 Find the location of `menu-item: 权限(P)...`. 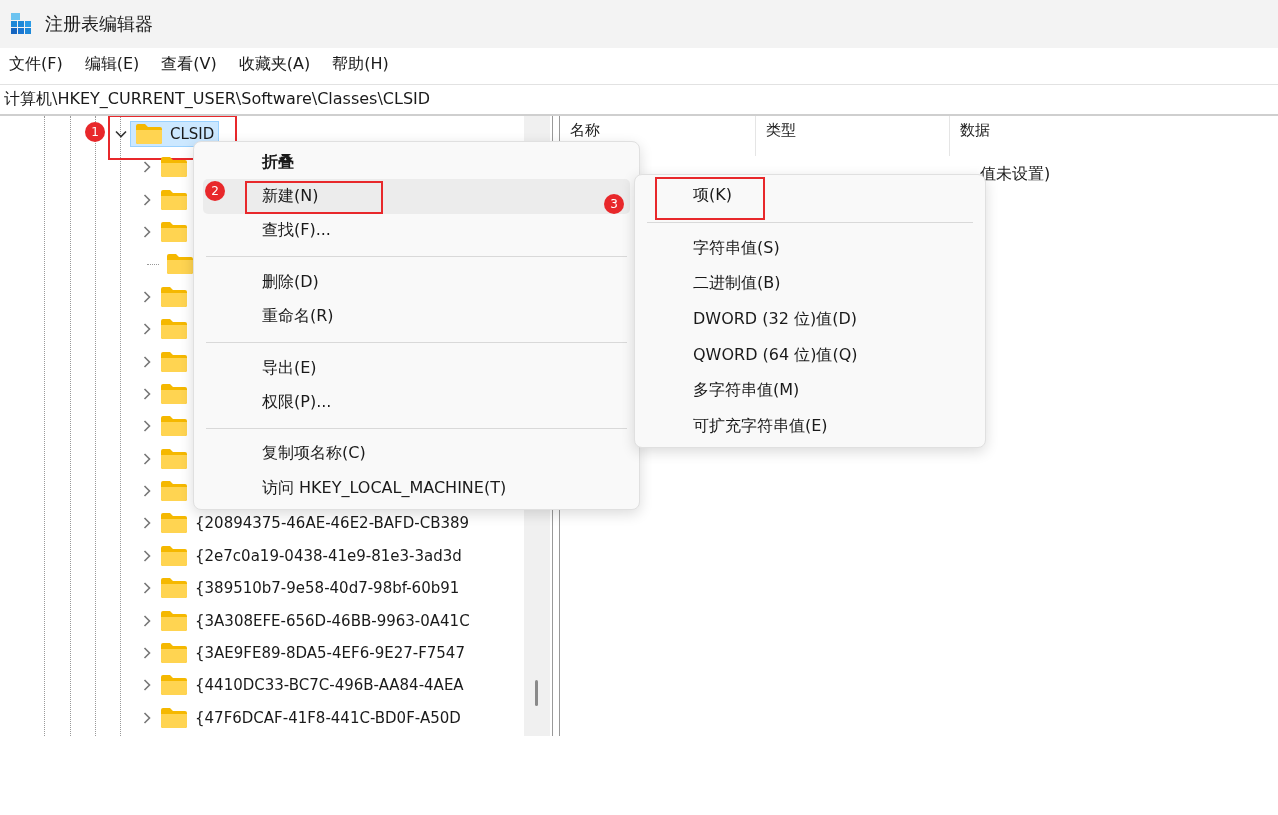

menu-item: 权限(P)... is located at coordinates (416, 402).